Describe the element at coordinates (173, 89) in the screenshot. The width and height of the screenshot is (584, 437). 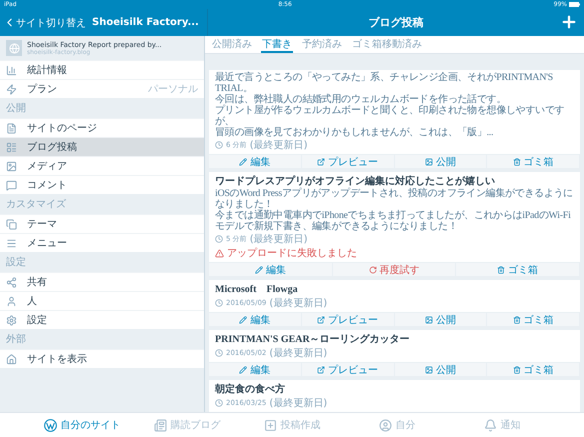
I see `plan-value: パーソナル` at that location.